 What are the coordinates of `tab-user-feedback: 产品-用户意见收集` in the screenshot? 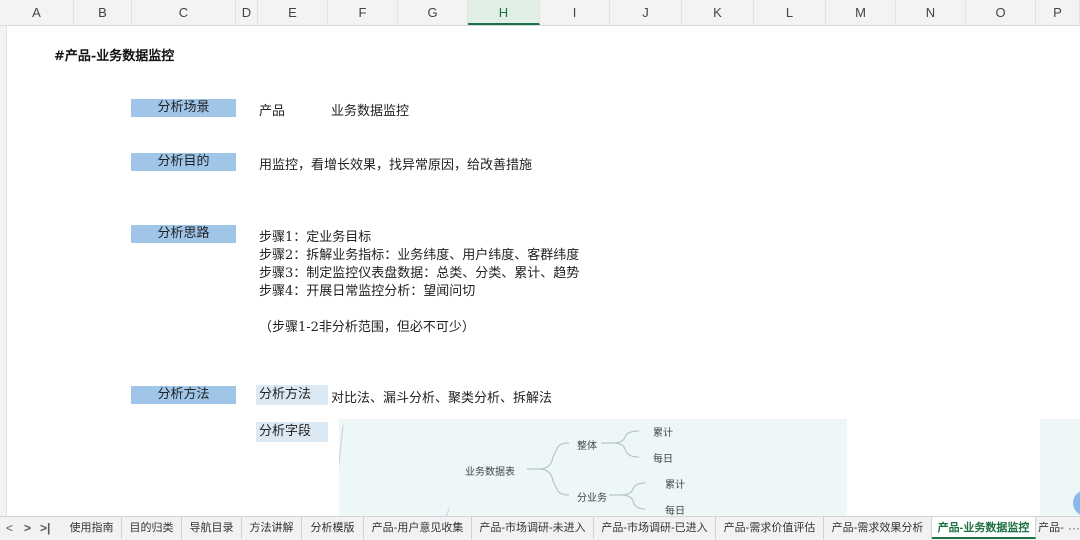 It's located at (418, 528).